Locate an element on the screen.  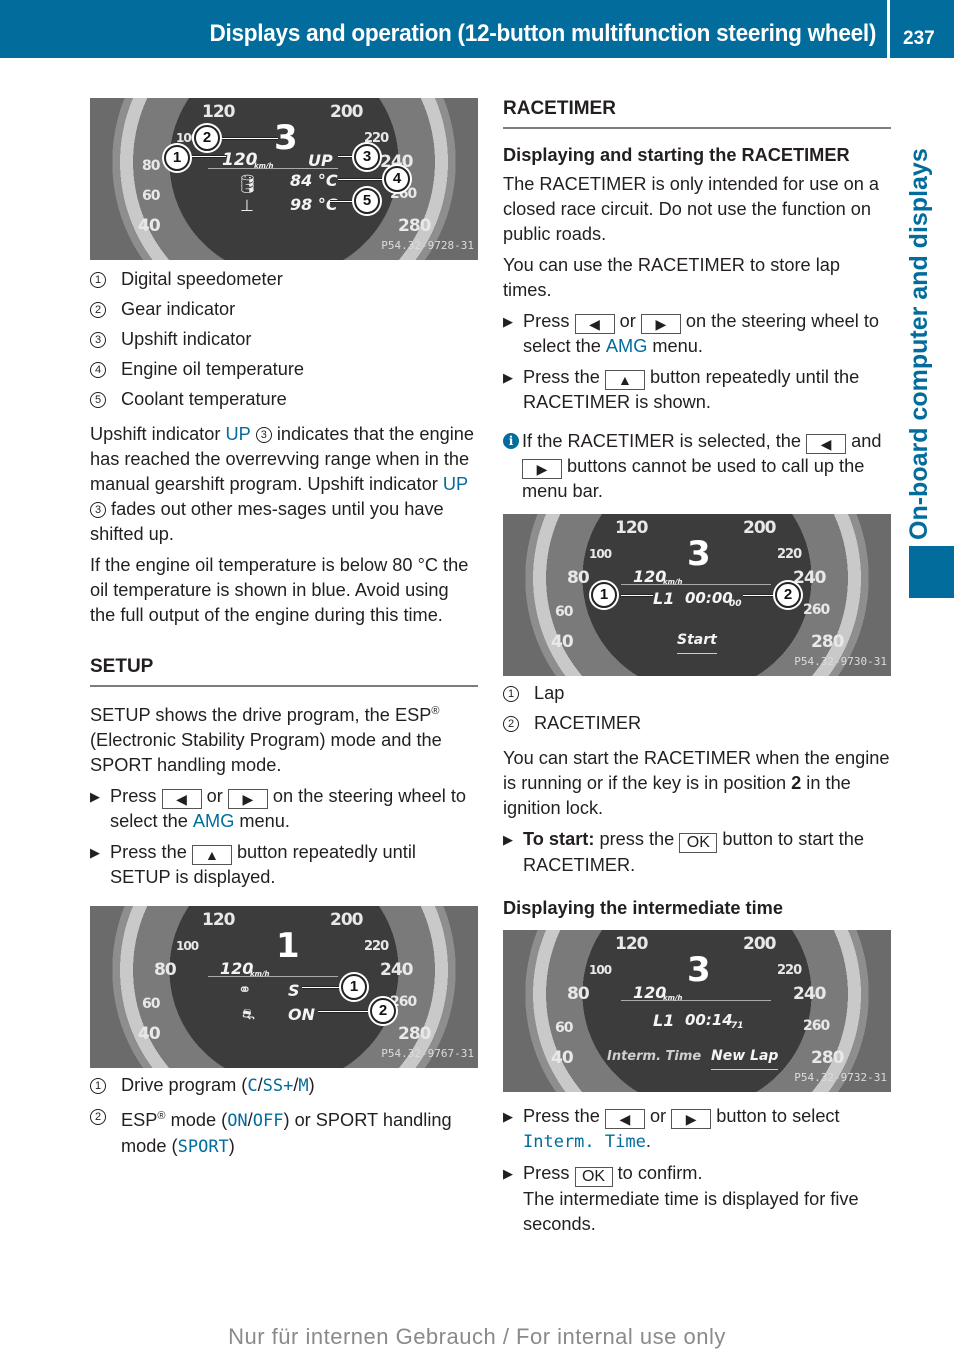
interm-time-option: Interm. Time is located at coordinates (654, 1056).